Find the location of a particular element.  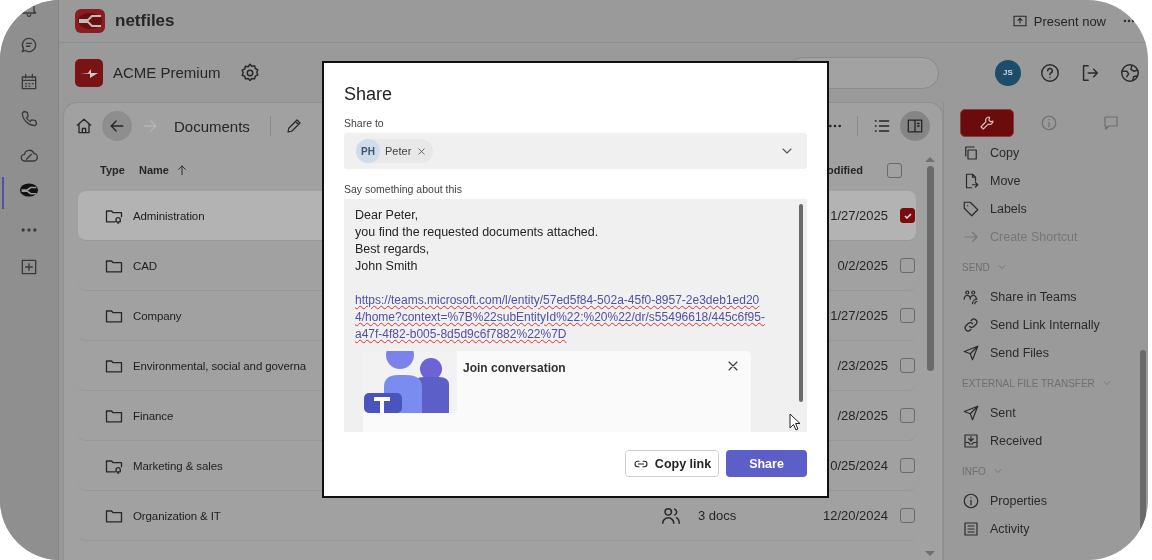

card-title: Join conversation is located at coordinates (515, 368).